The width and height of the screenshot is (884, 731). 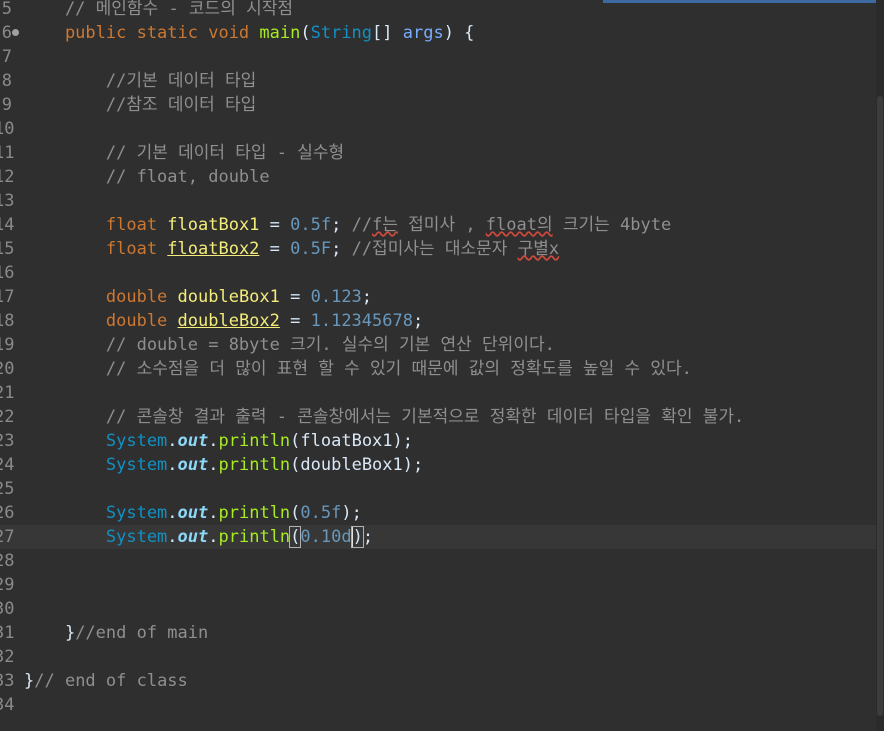 I want to click on code-token: String, so click(x=341, y=33).